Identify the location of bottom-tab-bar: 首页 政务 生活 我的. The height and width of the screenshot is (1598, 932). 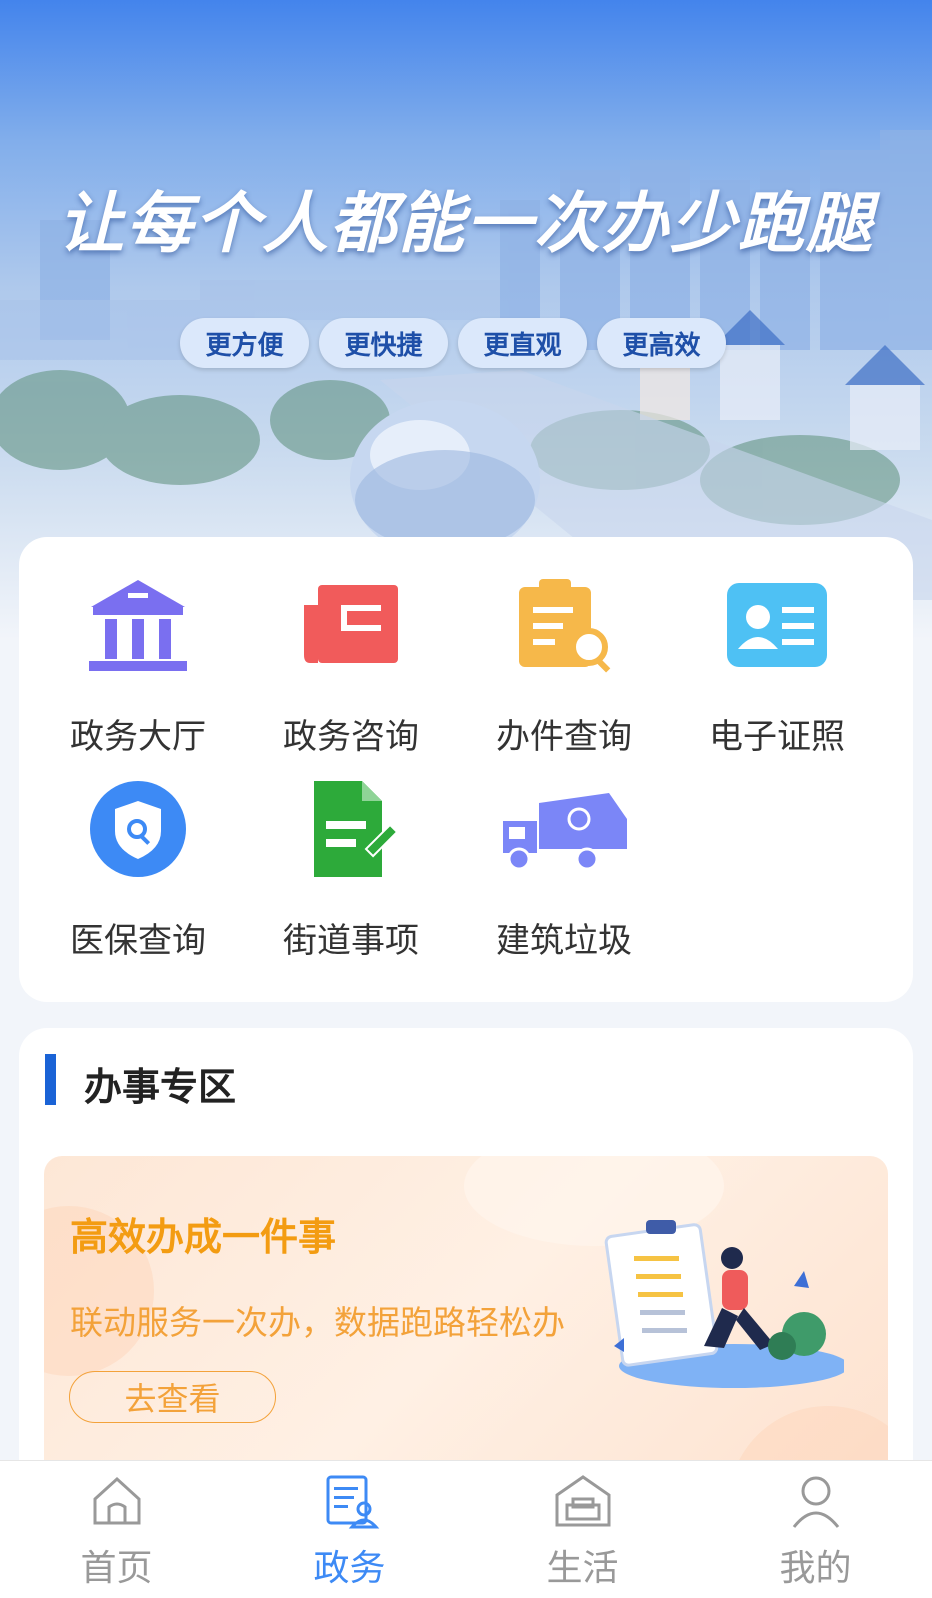
(466, 1529).